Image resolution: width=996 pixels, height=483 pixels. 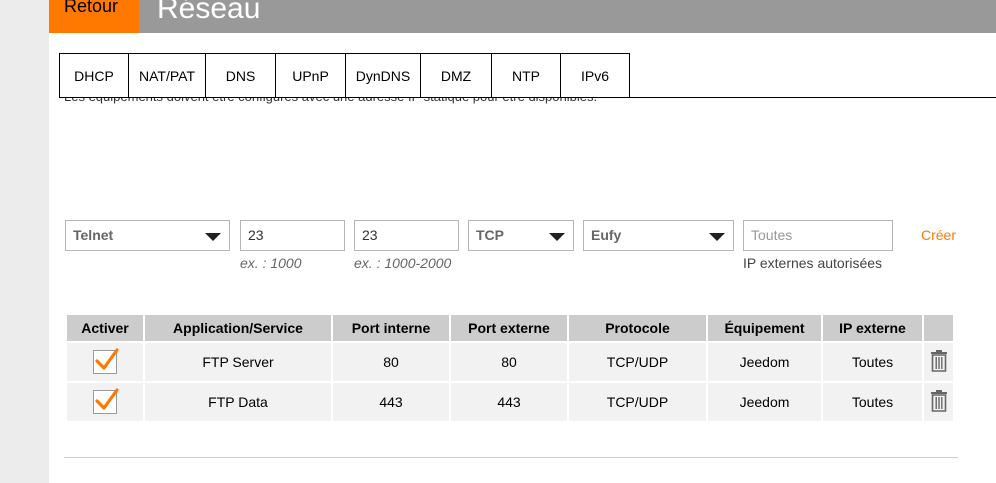 I want to click on column-header: Port interne, so click(x=391, y=328).